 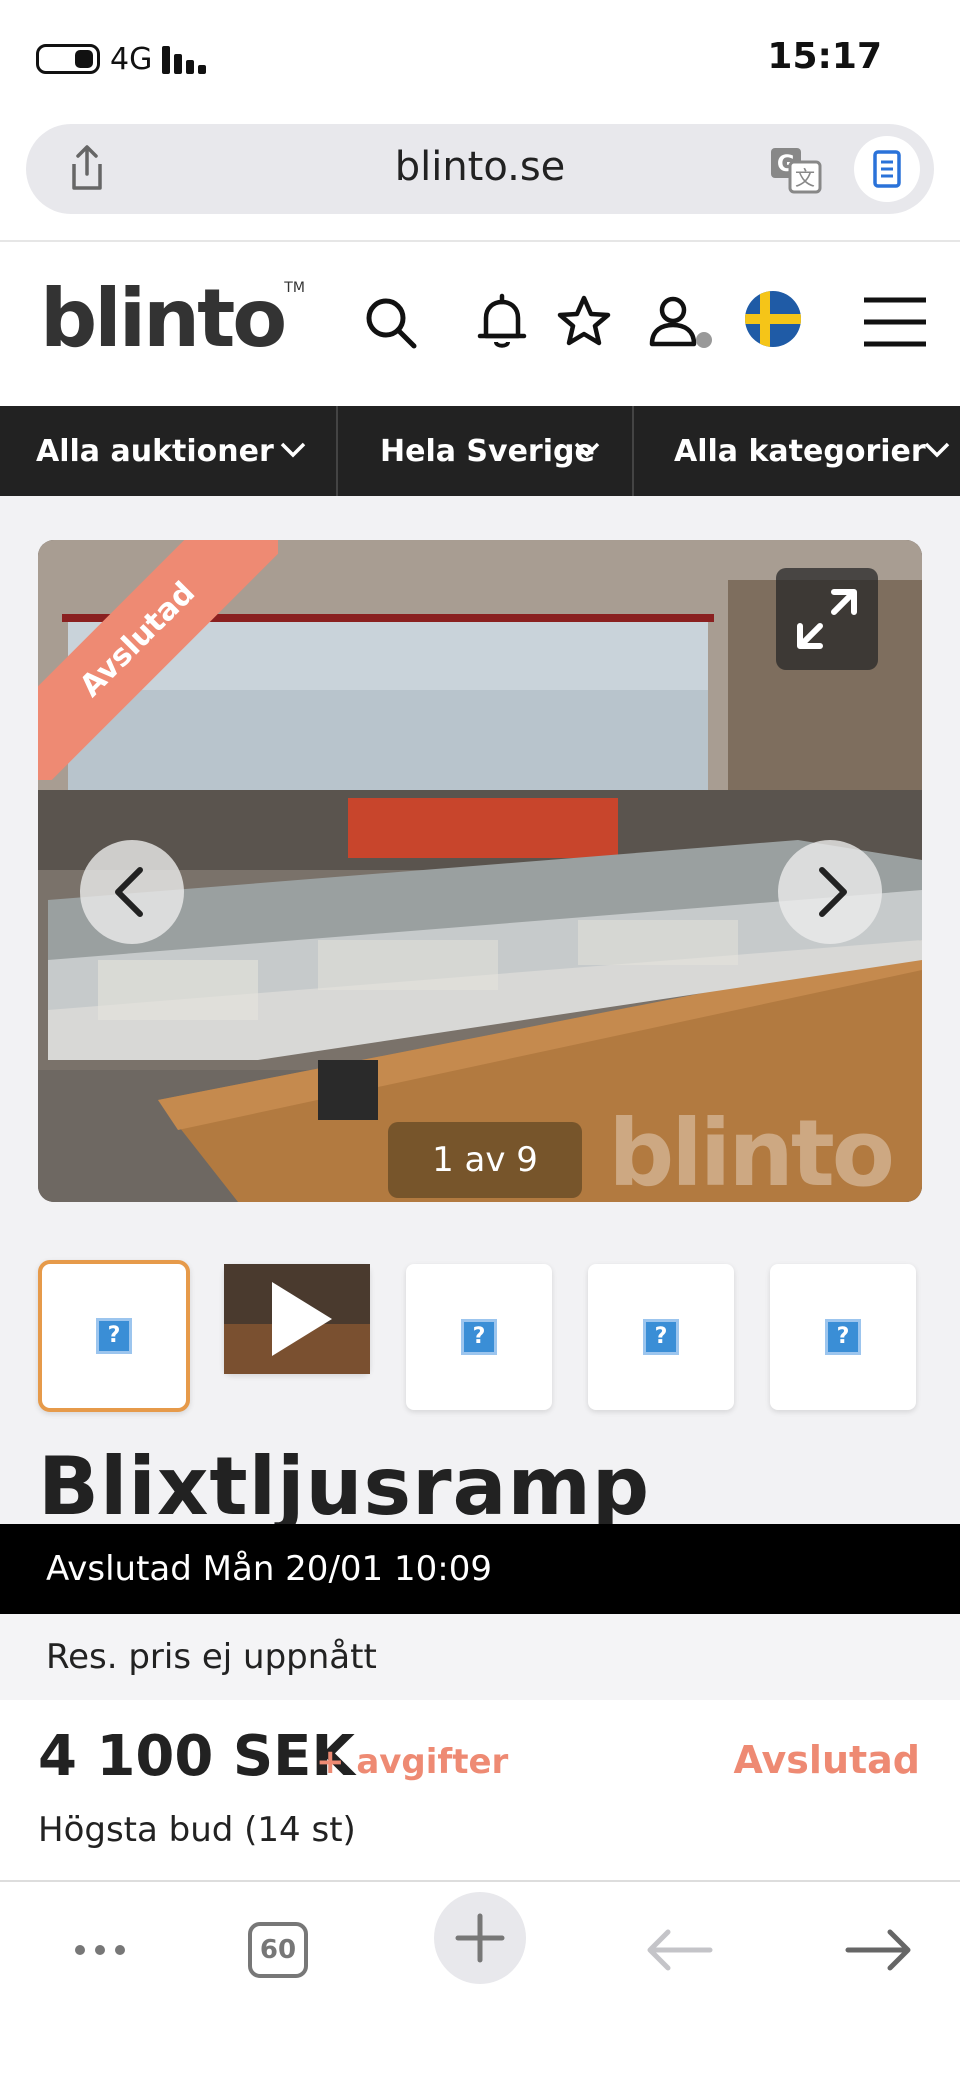 I want to click on thumbnail-1: ?, so click(x=114, y=1336).